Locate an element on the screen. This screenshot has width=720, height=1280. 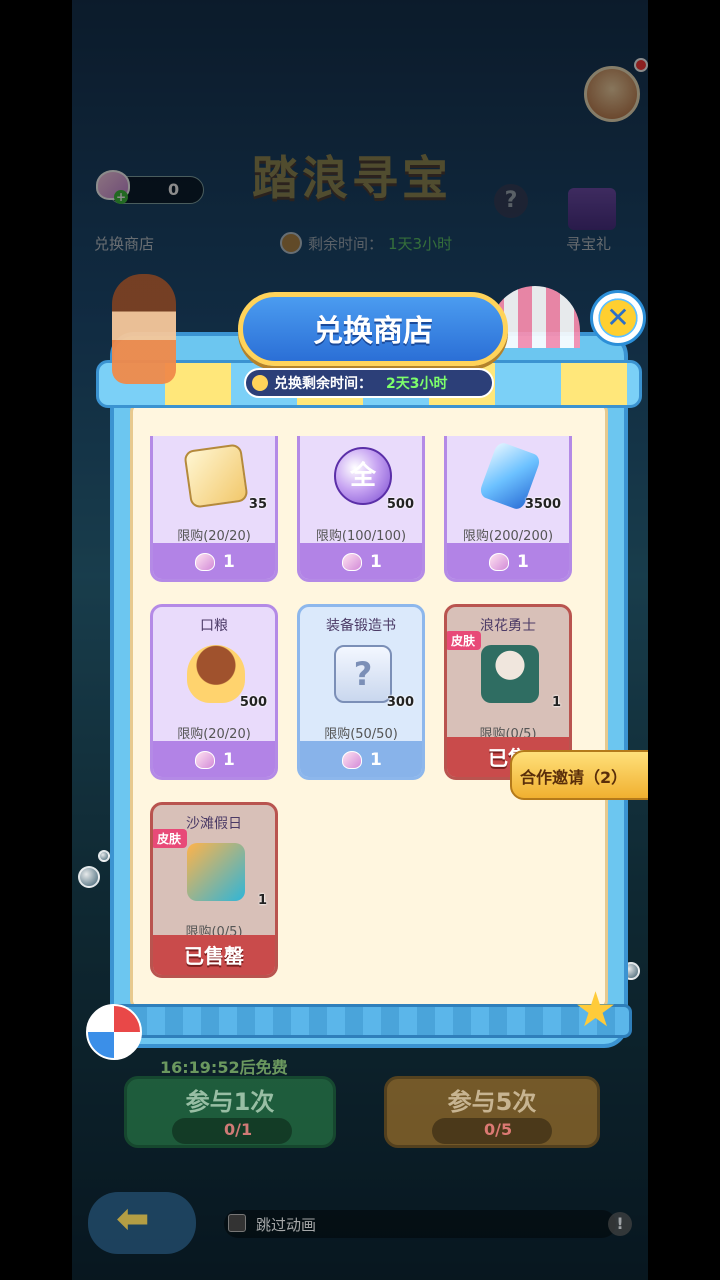
mascot-character is located at coordinates (144, 329).